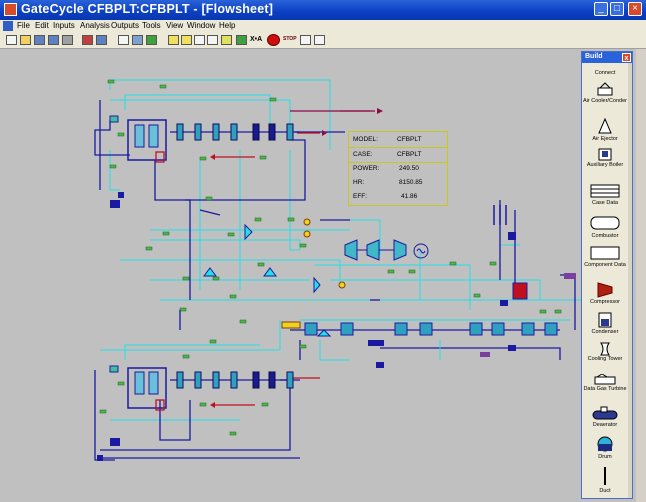 Image resolution: width=646 pixels, height=502 pixels. What do you see at coordinates (201, 25) in the screenshot?
I see `menu-window: Window` at bounding box center [201, 25].